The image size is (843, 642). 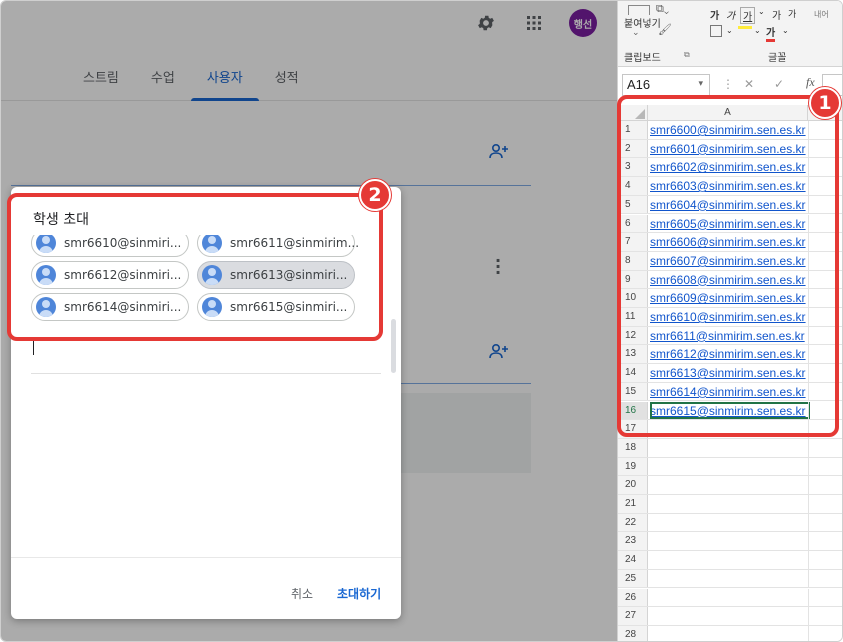 I want to click on spreadsheet-row: 27, so click(x=730, y=616).